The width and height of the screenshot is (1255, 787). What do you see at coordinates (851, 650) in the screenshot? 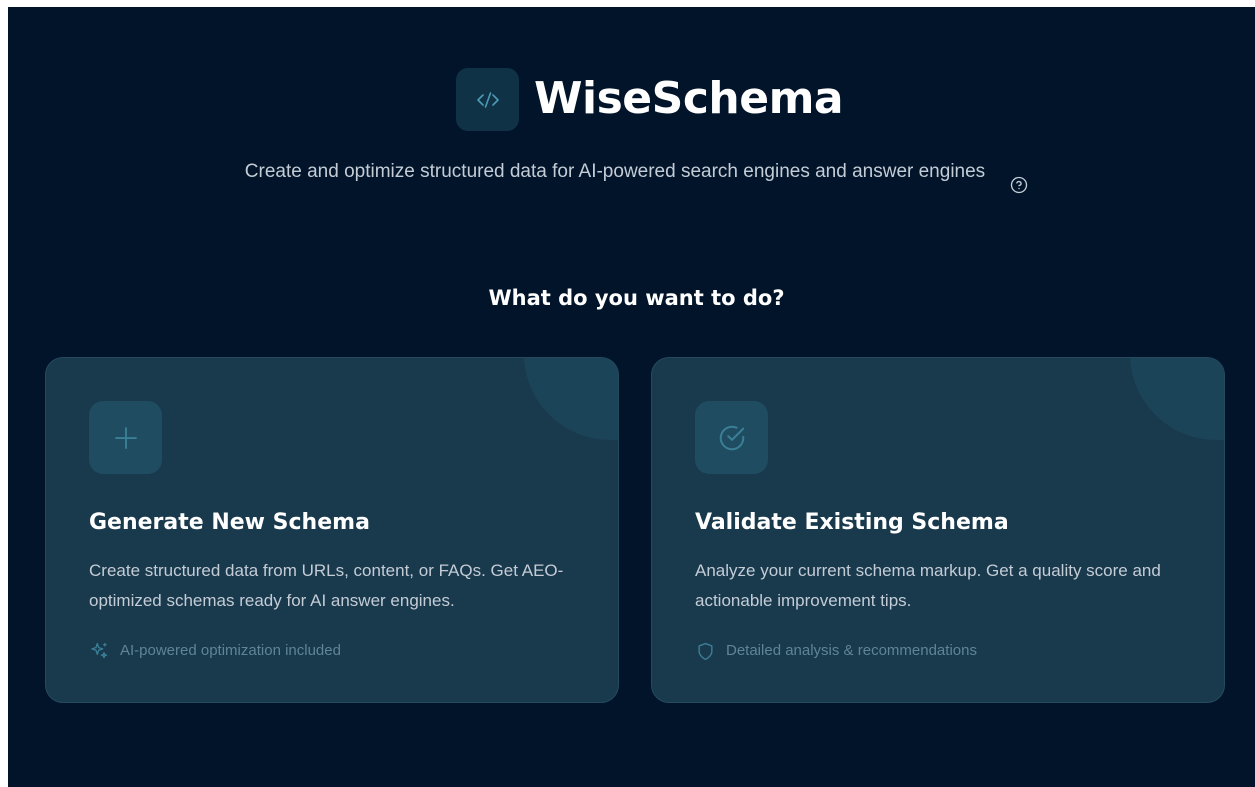
I see `card-footer-text: Detailed analysis & recommendations` at bounding box center [851, 650].